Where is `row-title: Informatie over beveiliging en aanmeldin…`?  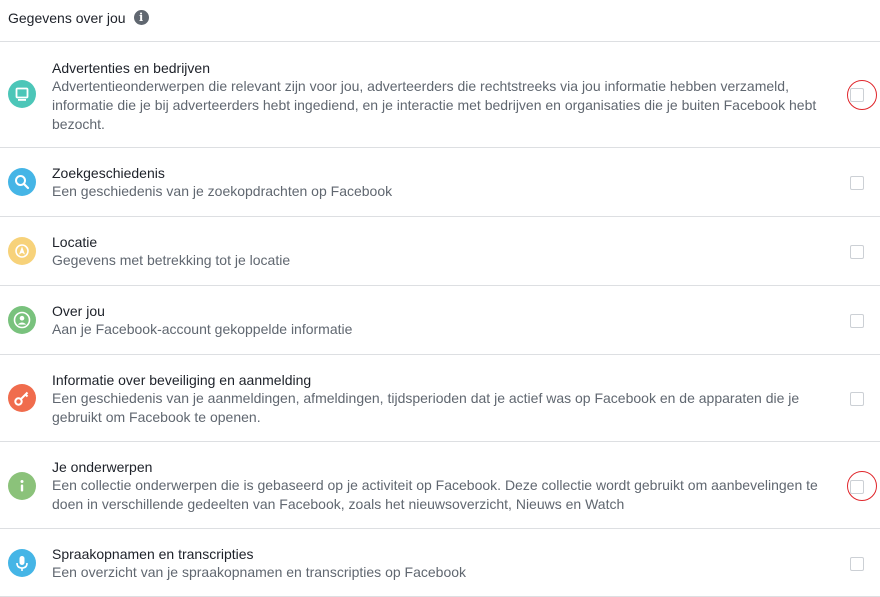
row-title: Informatie over beveiliging en aanmeldin… is located at coordinates (182, 380).